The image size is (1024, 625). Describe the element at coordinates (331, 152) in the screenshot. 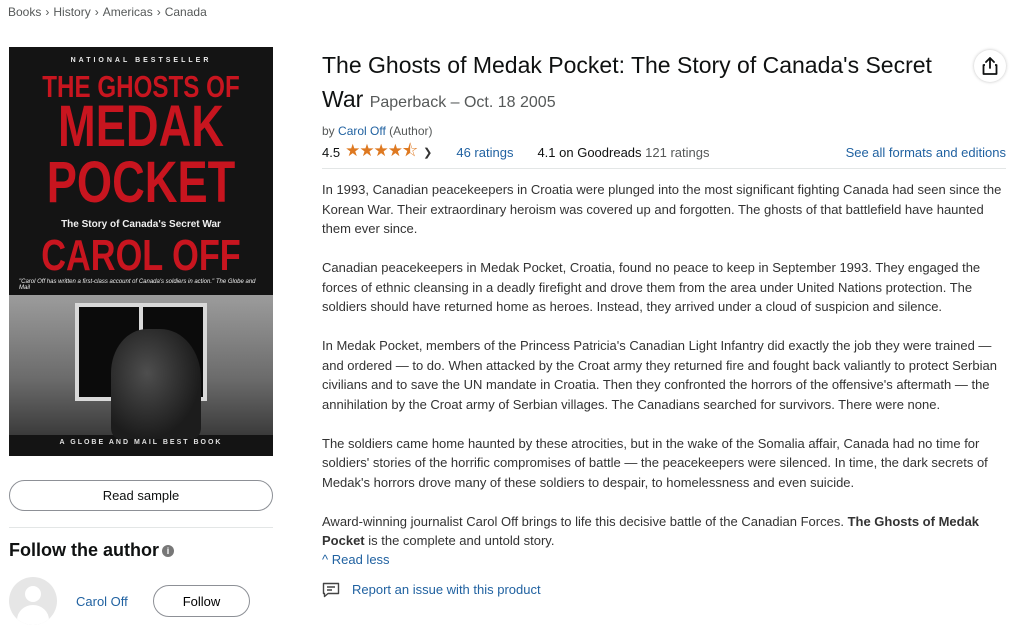

I see `rating-value: 4.5` at that location.